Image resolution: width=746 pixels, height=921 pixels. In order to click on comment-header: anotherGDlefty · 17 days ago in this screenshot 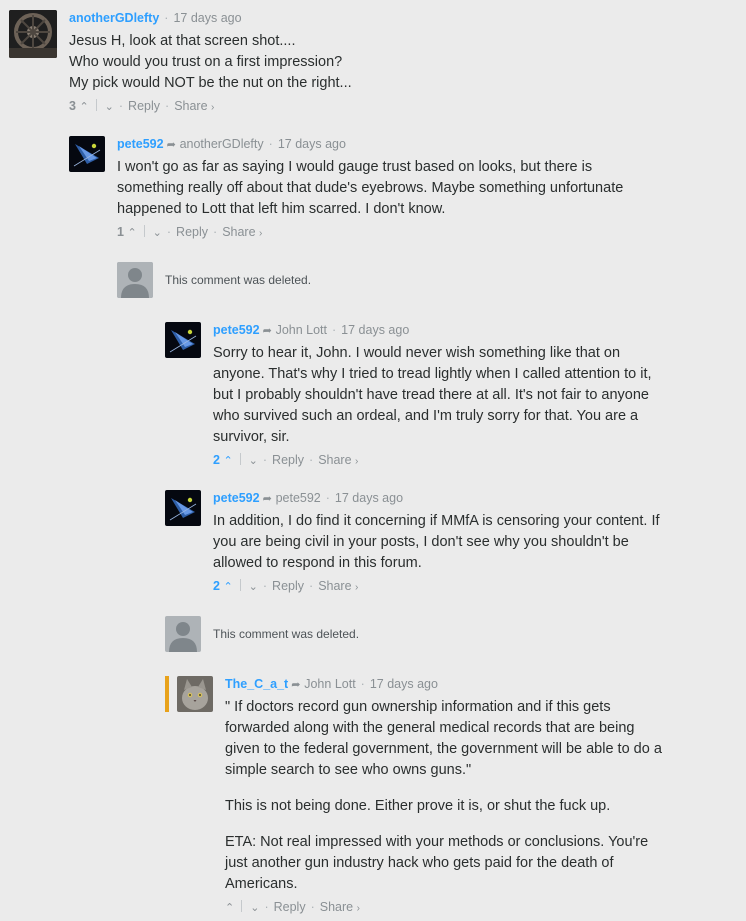, I will do `click(389, 18)`.